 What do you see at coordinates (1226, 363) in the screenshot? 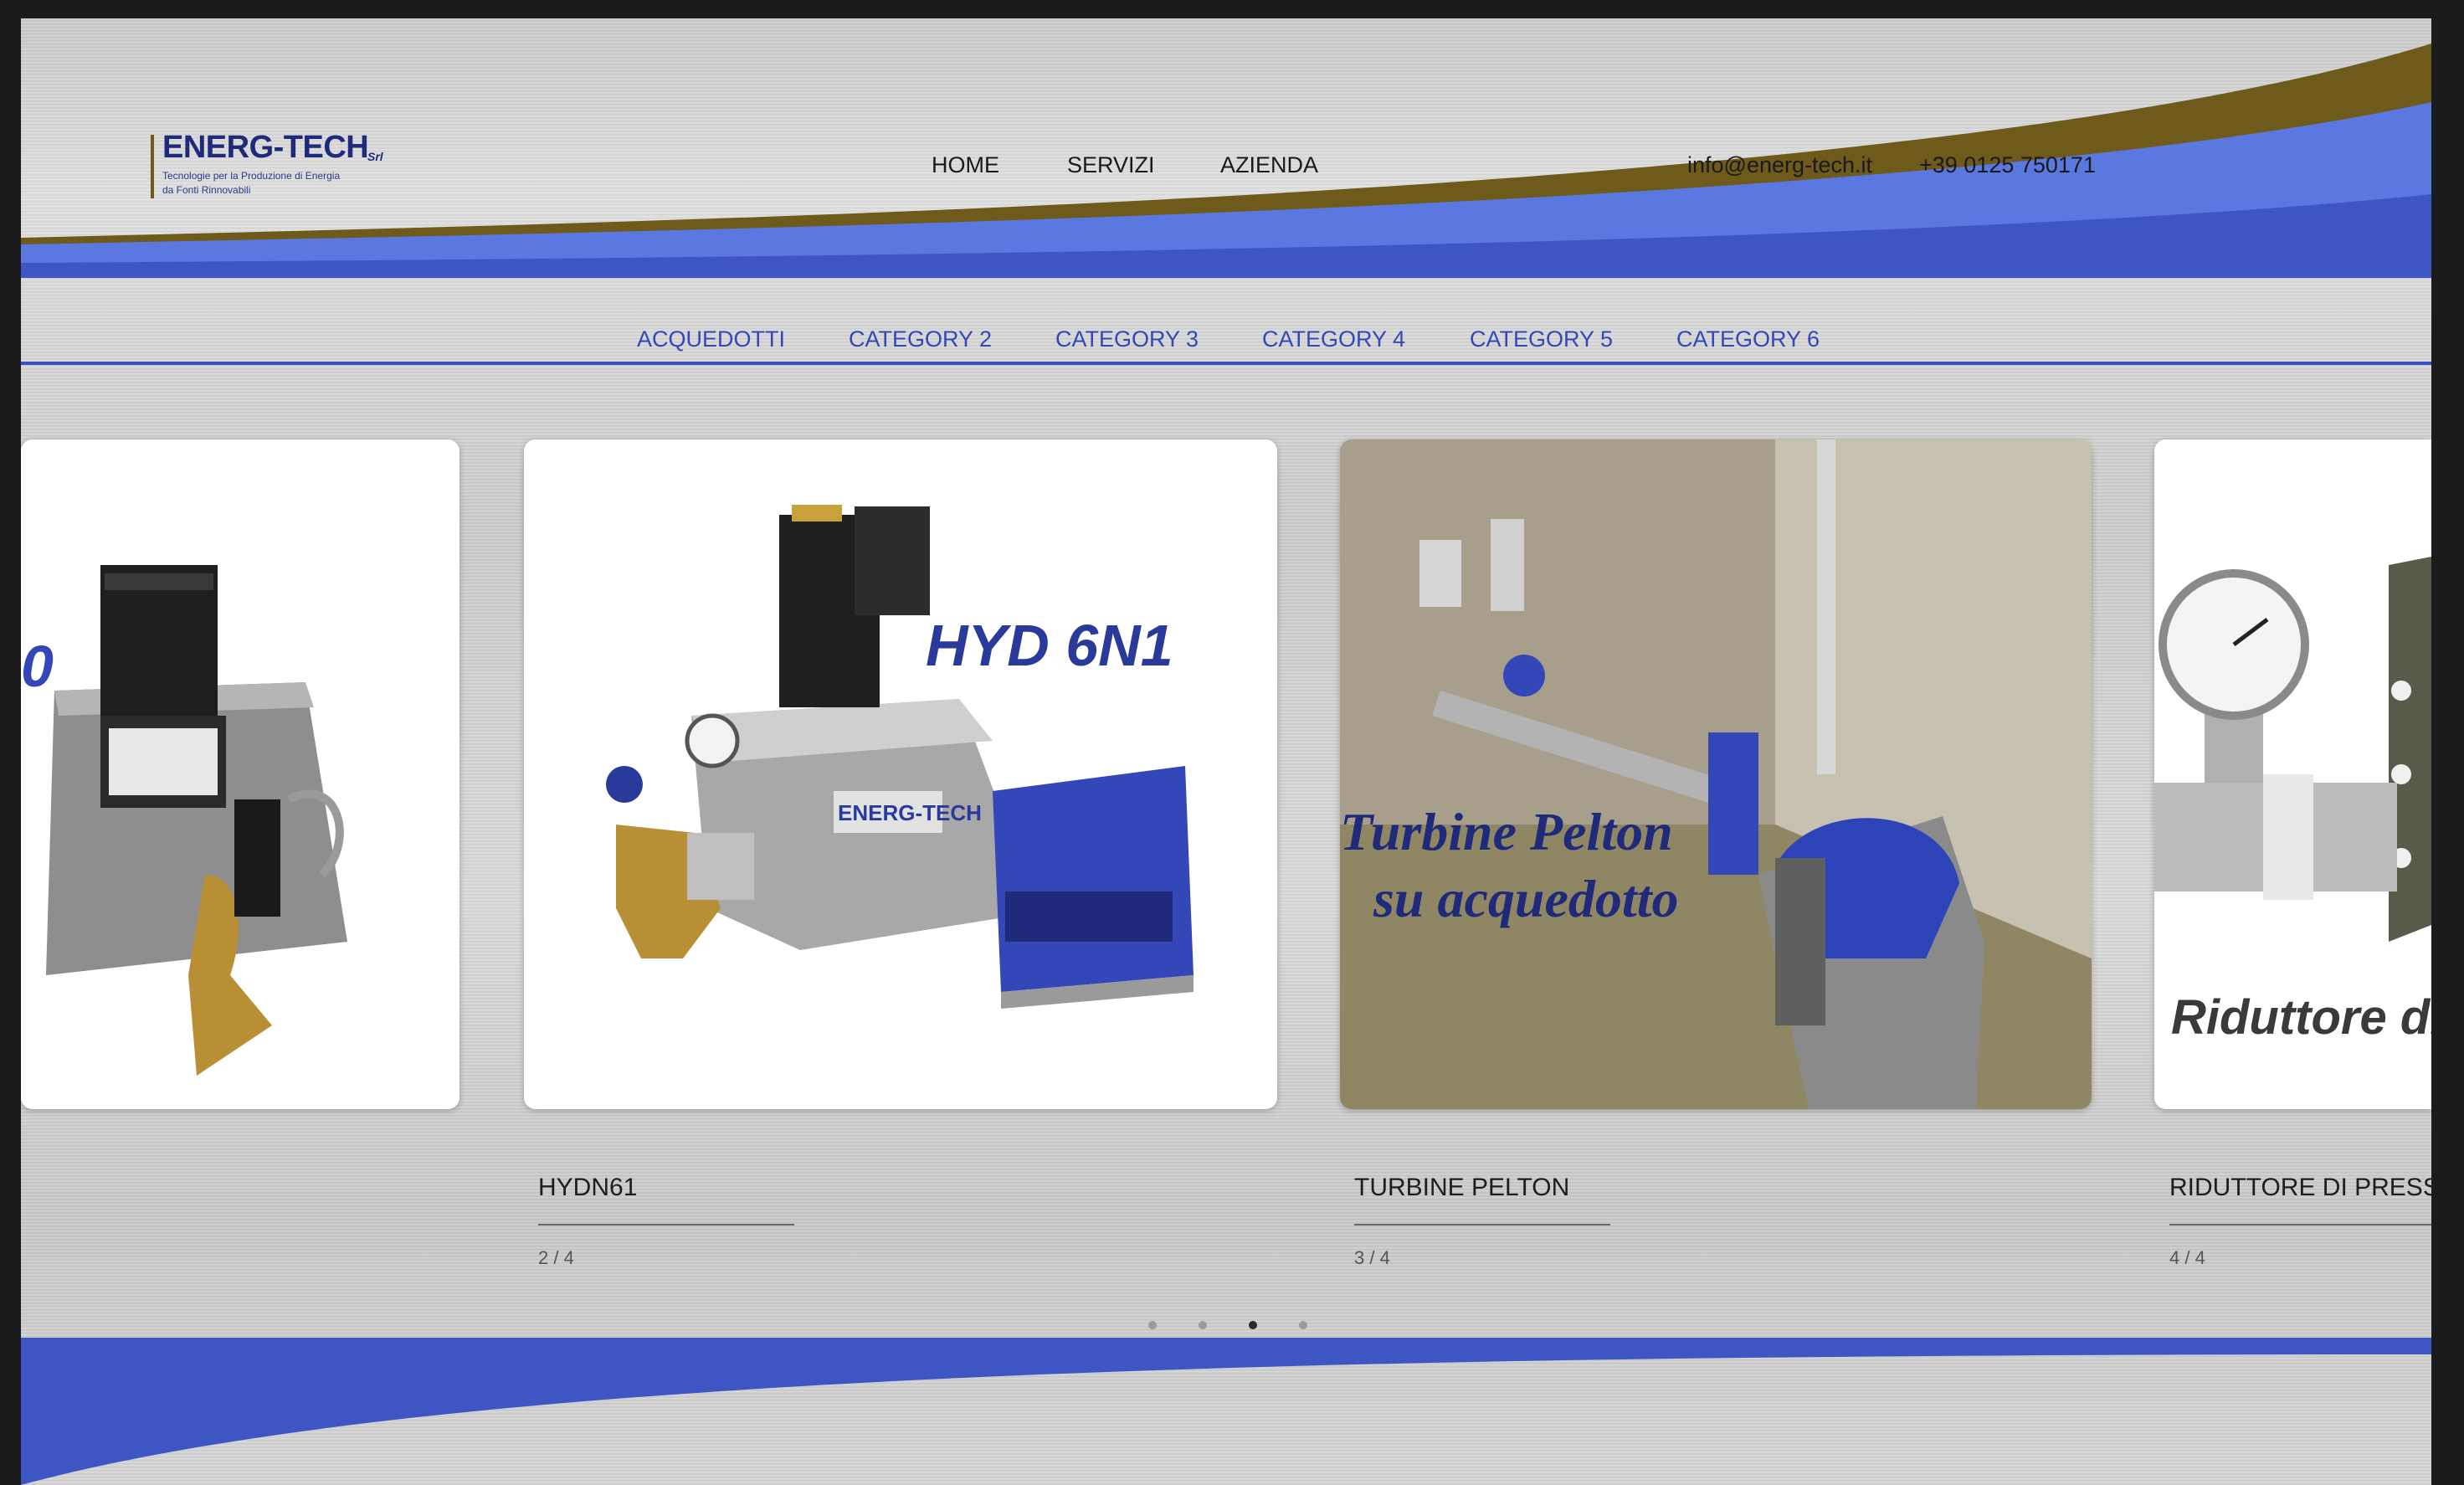
I see `category-underline` at bounding box center [1226, 363].